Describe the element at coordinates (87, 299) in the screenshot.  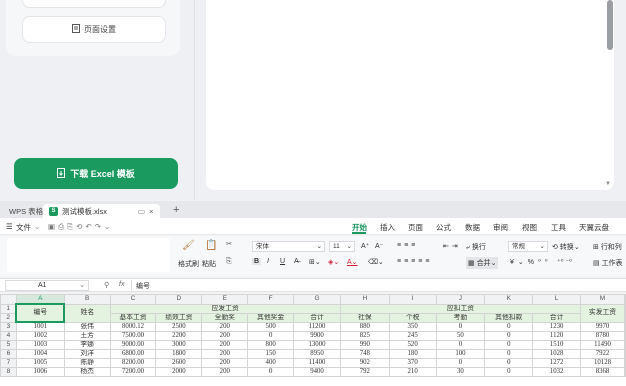
I see `column-header: B` at that location.